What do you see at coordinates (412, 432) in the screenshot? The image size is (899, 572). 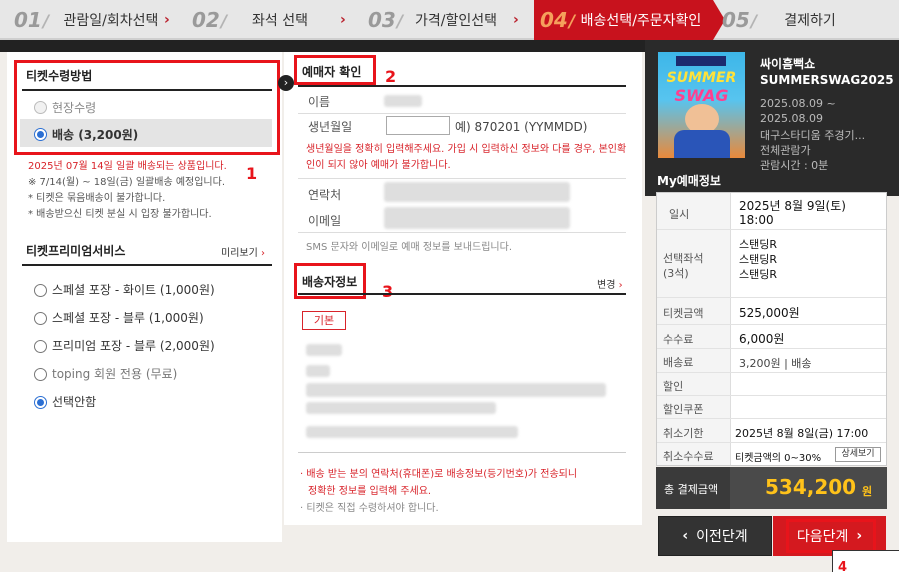 I see `recipient-phone-blurred` at bounding box center [412, 432].